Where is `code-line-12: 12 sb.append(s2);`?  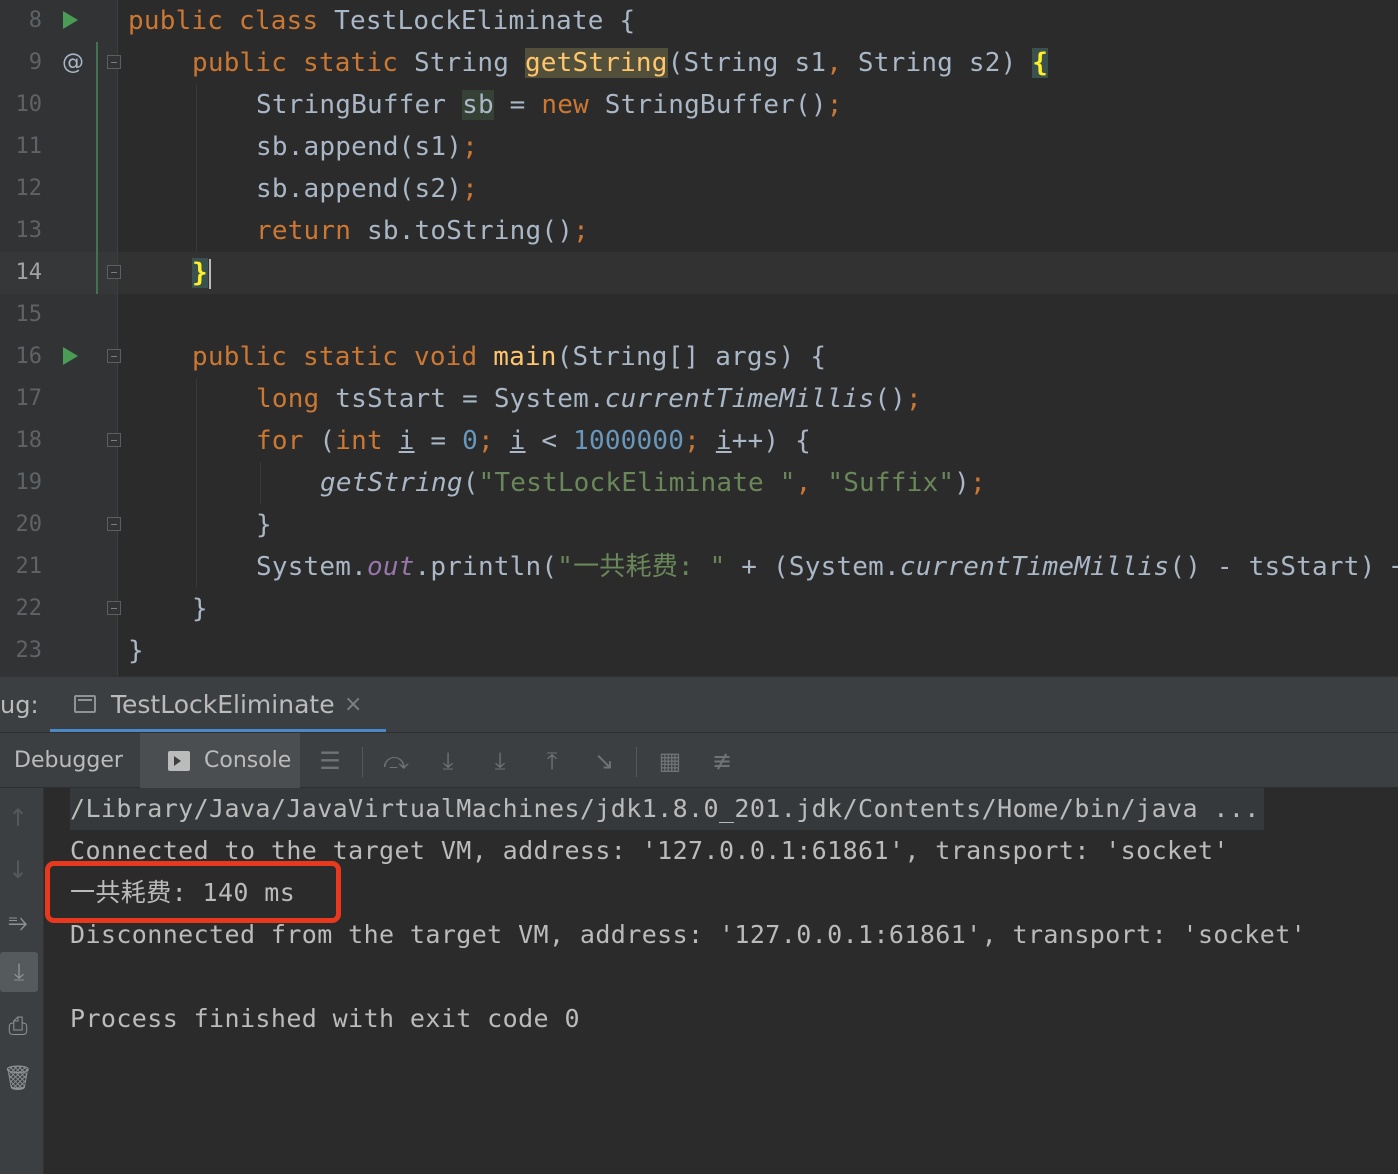
code-line-12: 12 sb.append(s2); is located at coordinates (699, 189).